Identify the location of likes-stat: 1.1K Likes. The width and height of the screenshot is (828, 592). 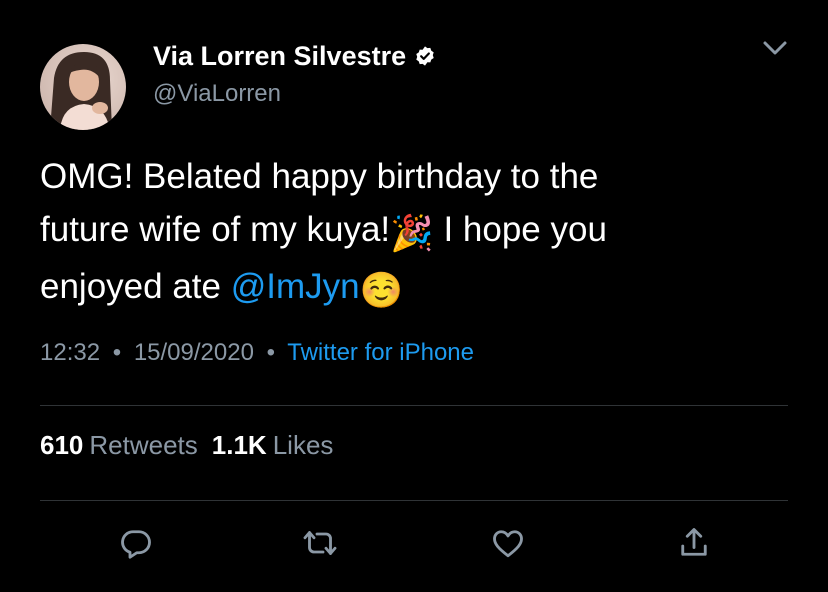
(280, 445).